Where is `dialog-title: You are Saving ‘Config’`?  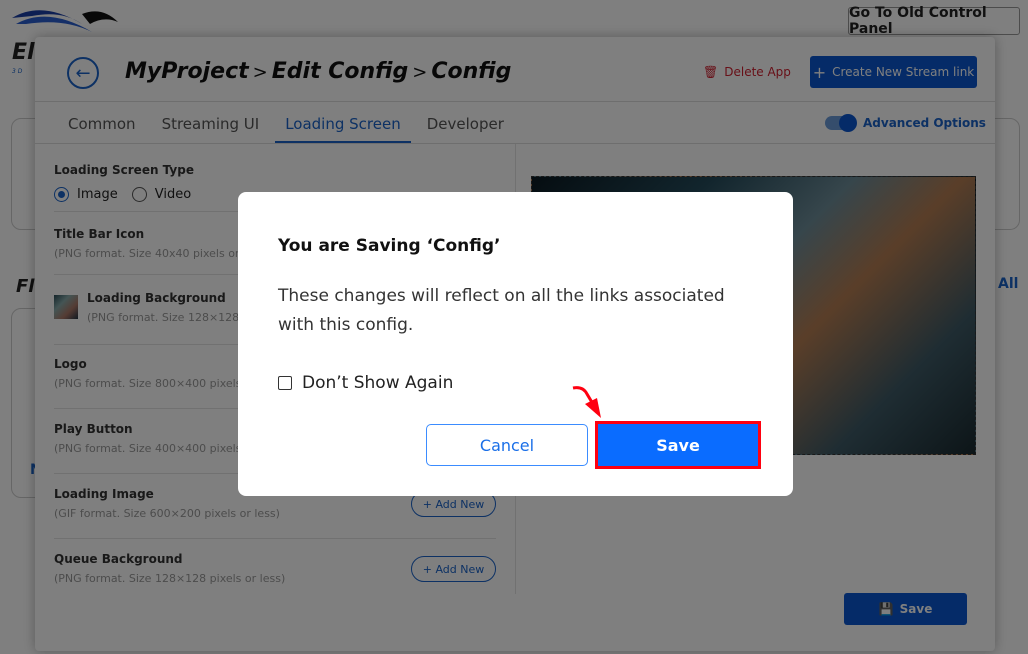 dialog-title: You are Saving ‘Config’ is located at coordinates (389, 246).